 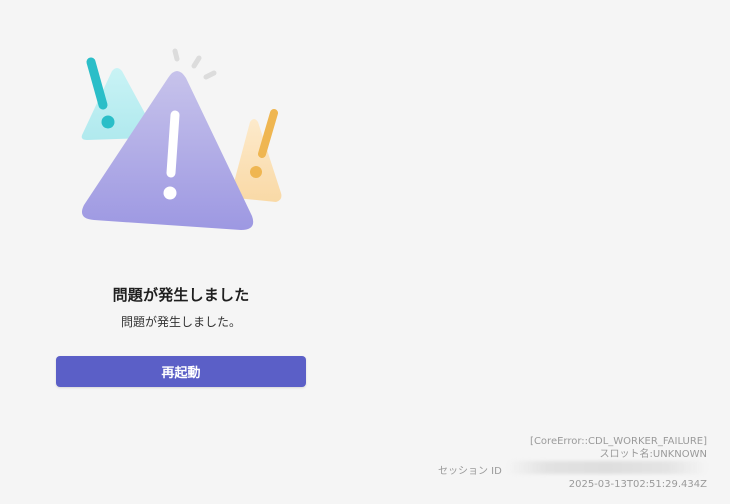 What do you see at coordinates (181, 371) in the screenshot?
I see `restart-button: 再起動` at bounding box center [181, 371].